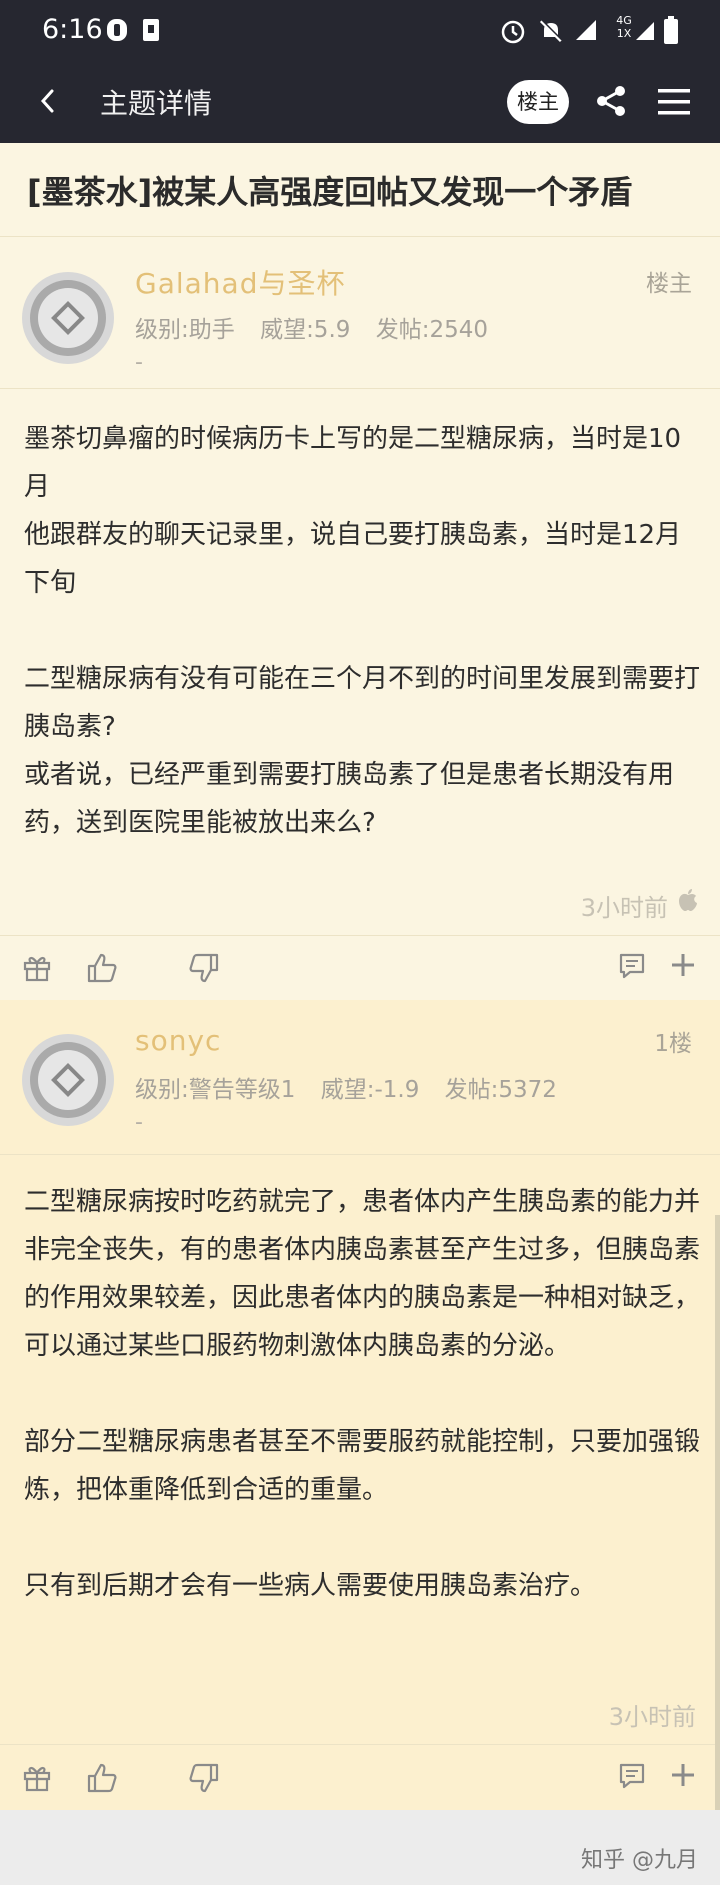 Image resolution: width=720 pixels, height=1885 pixels. I want to click on floor-label: 1楼, so click(673, 1044).